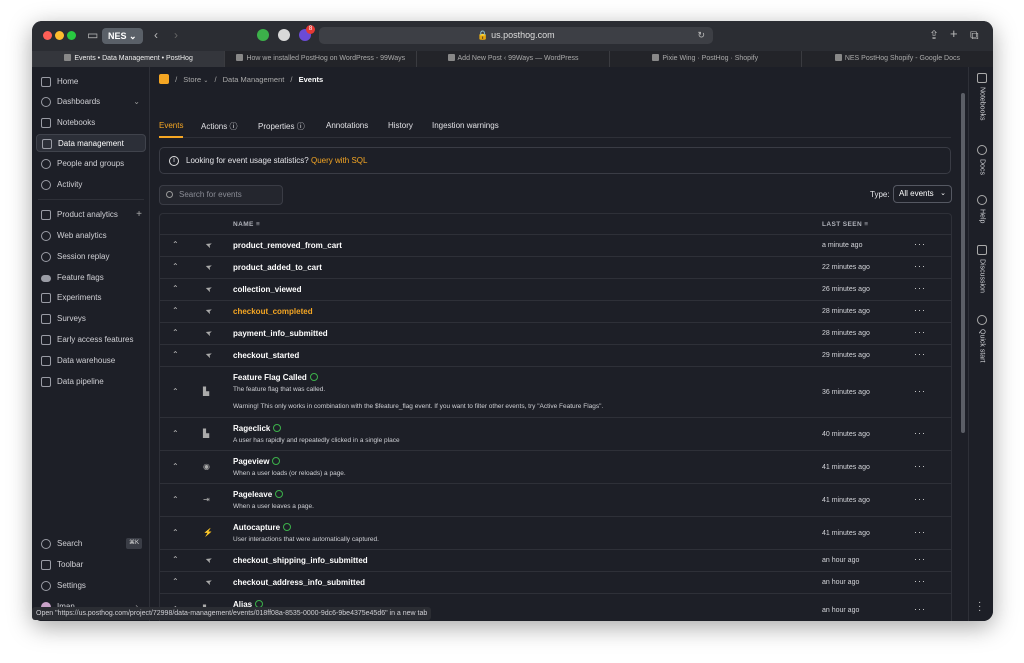  Describe the element at coordinates (258, 494) in the screenshot. I see `event-name: Pageleave` at that location.